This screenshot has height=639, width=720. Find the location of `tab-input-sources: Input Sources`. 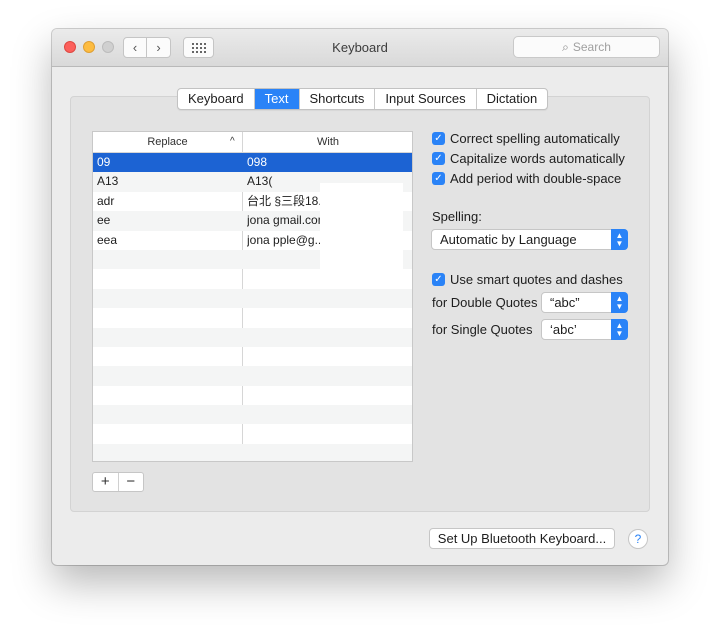

tab-input-sources: Input Sources is located at coordinates (426, 99).